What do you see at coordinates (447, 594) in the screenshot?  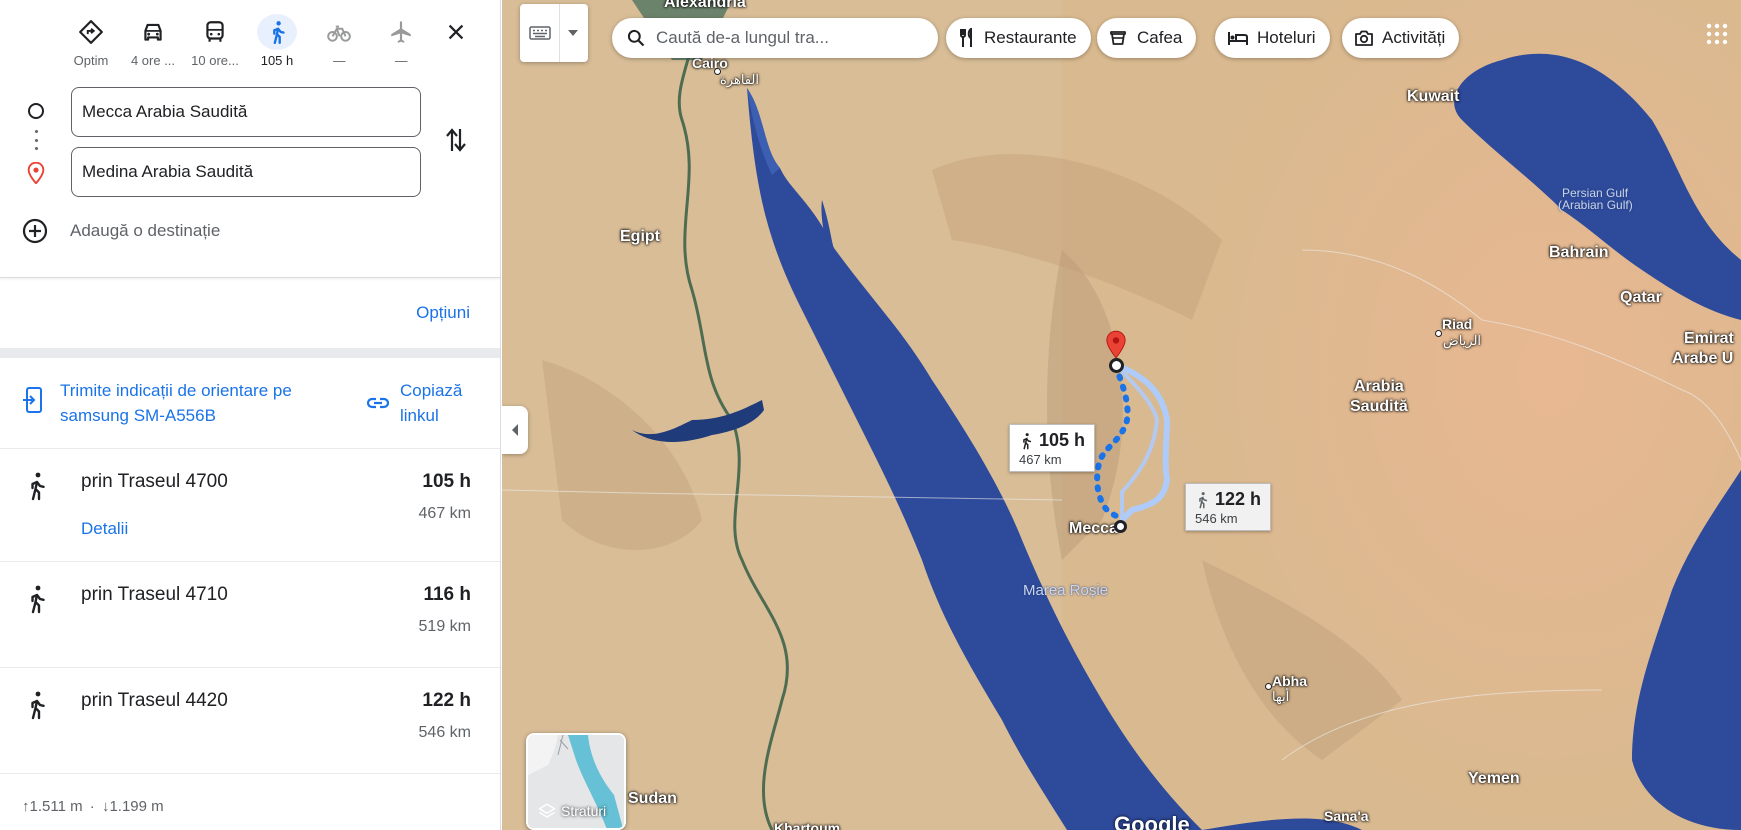 I see `route-time: 116 h` at bounding box center [447, 594].